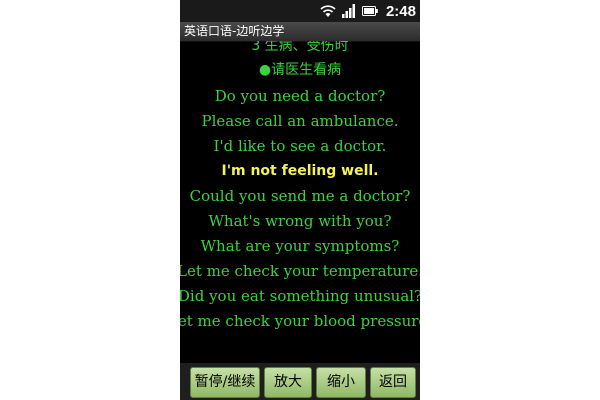 Image resolution: width=600 pixels, height=400 pixels. I want to click on sentence-line: Please call an ambulance., so click(300, 121).